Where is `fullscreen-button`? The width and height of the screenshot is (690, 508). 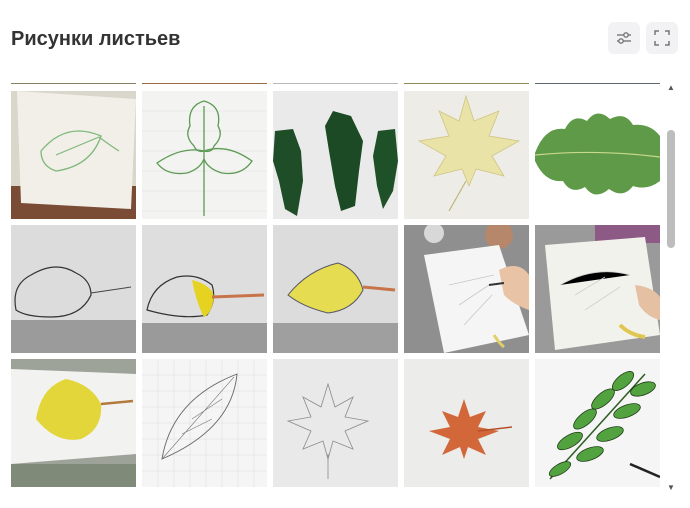
fullscreen-button is located at coordinates (662, 38).